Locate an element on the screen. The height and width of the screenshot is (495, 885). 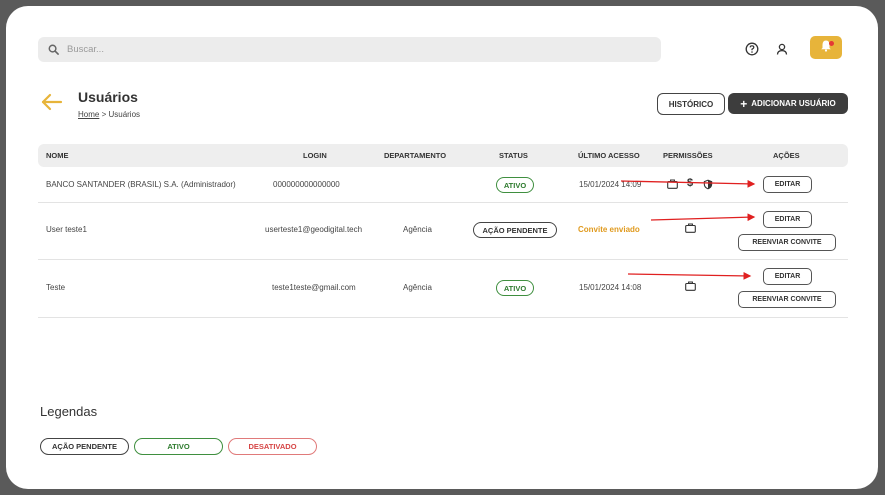
legend-inactive-badge: DESATIVADO is located at coordinates (272, 446).